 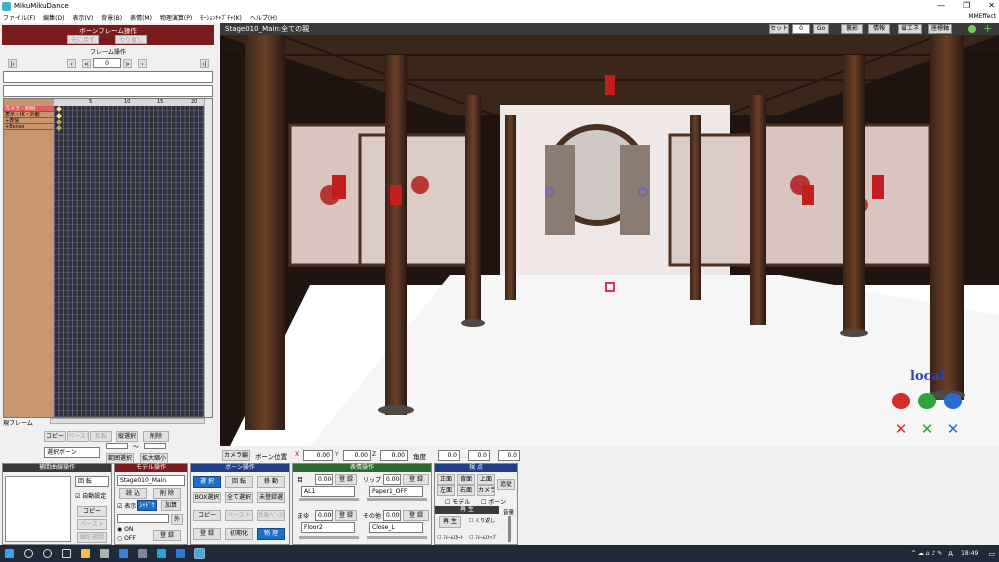 What do you see at coordinates (180, 553) in the screenshot?
I see `edge-icon` at bounding box center [180, 553].